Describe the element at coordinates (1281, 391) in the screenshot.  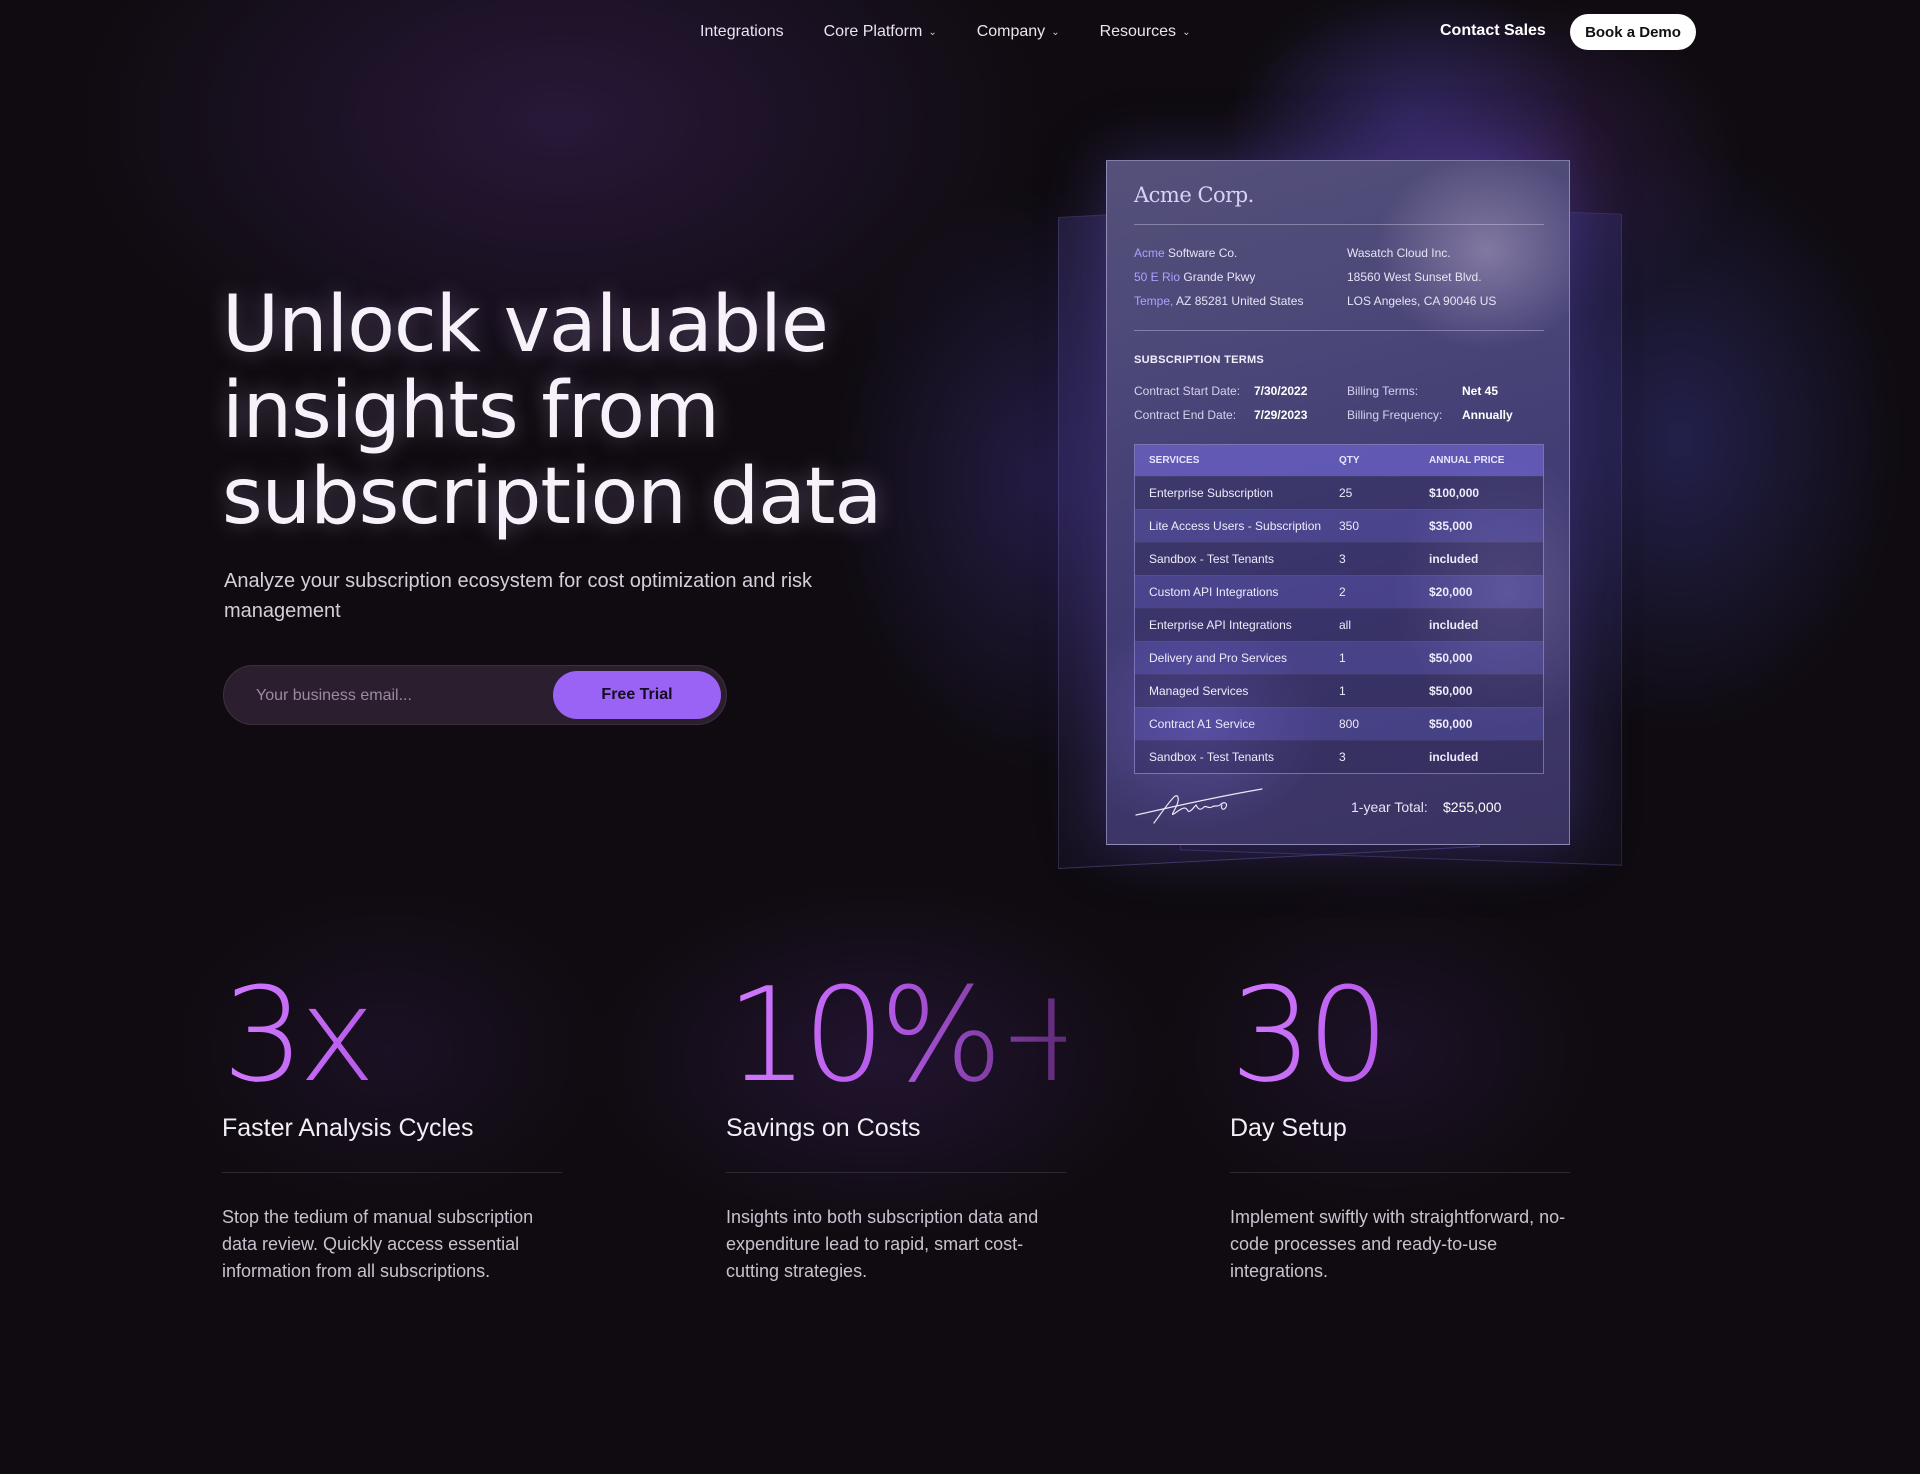
I see `start-date-value: 7/30/2022` at that location.